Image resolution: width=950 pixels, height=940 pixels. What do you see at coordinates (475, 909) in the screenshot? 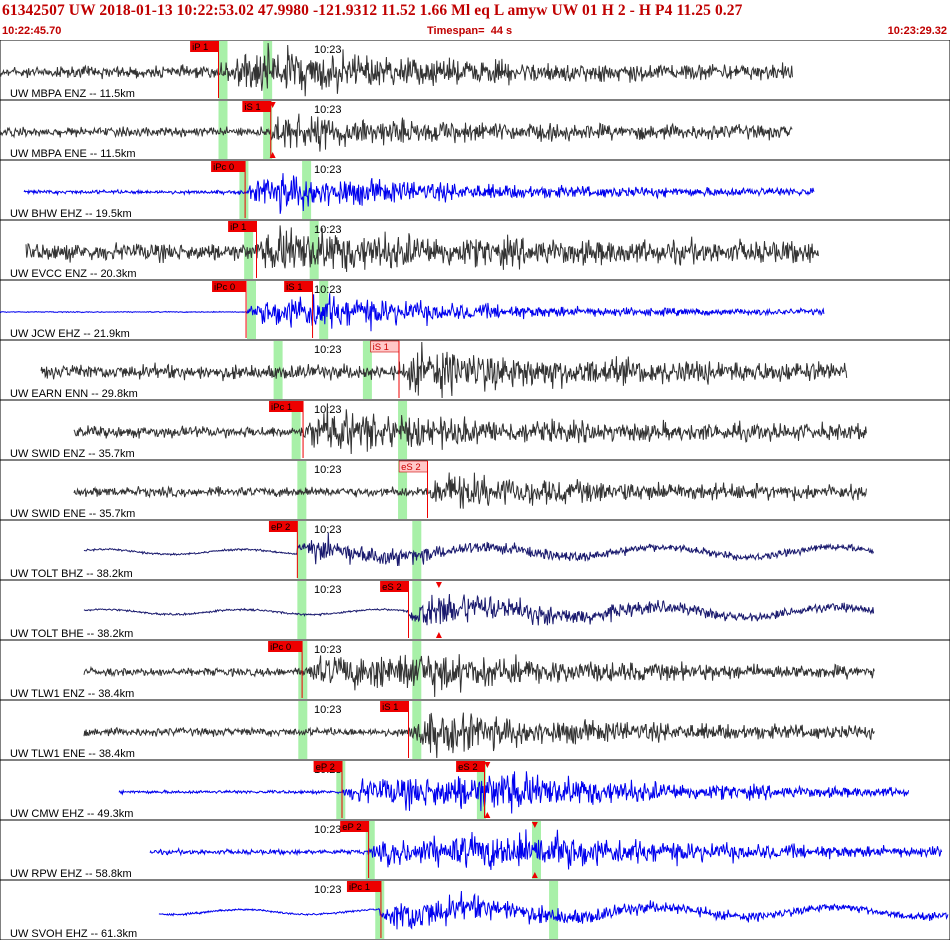
I see `channel-panel: 10:23 iPc 1 UW SVOH EHZ -- 61.3km` at bounding box center [475, 909].